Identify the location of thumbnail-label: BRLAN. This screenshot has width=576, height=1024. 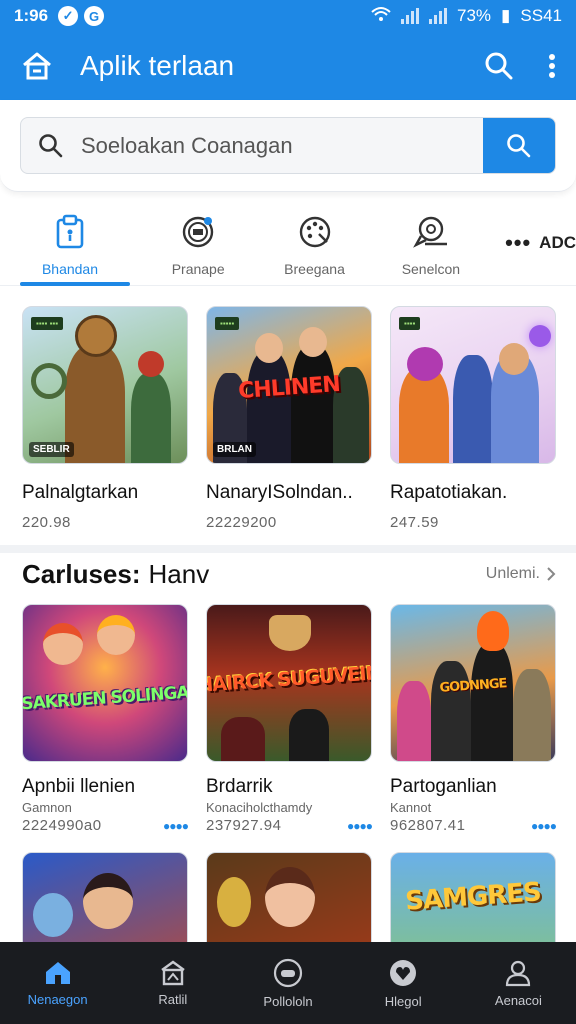
(234, 449).